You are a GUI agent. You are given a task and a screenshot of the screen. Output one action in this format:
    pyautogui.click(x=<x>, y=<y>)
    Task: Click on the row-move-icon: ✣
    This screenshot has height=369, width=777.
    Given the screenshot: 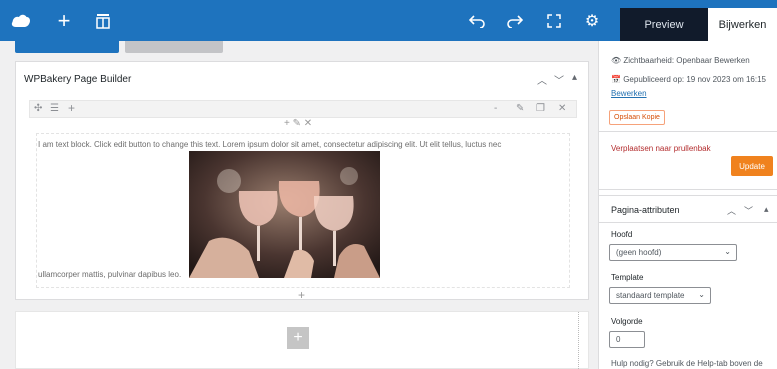 What is the action you would take?
    pyautogui.click(x=38, y=108)
    